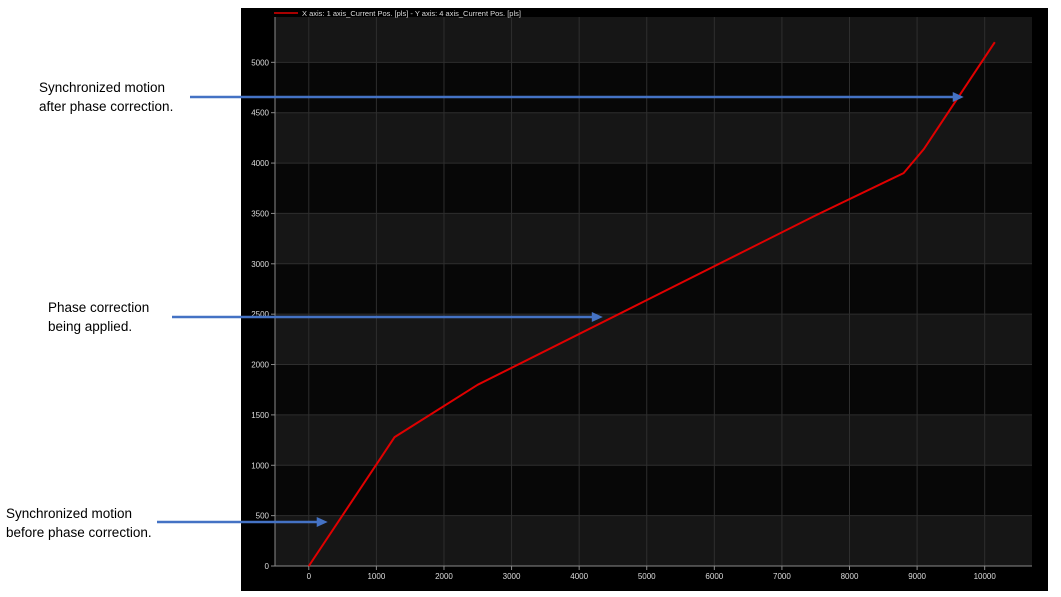 This screenshot has height=597, width=1061. Describe the element at coordinates (579, 576) in the screenshot. I see `x-tick-label: 4000` at that location.